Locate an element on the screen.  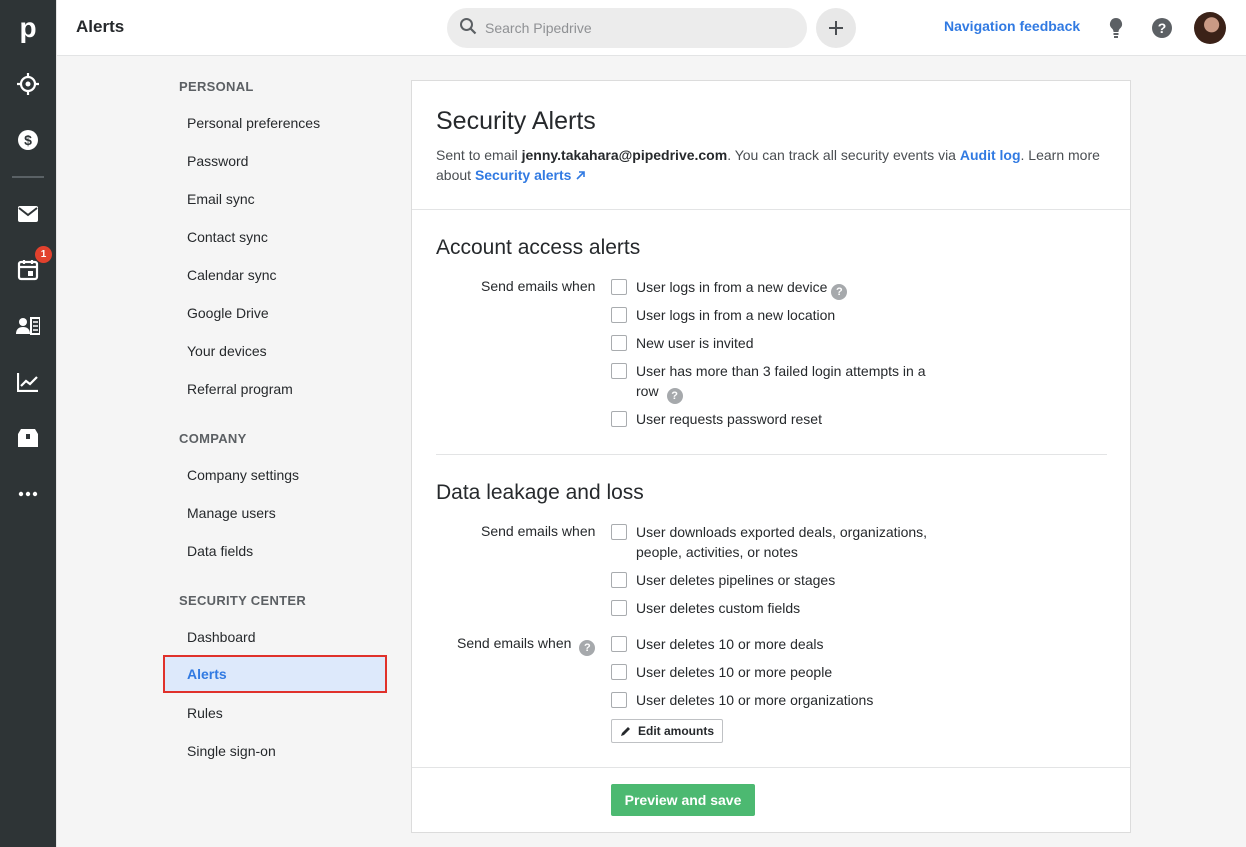
edit-amounts-button: Edit amounts is located at coordinates (667, 731).